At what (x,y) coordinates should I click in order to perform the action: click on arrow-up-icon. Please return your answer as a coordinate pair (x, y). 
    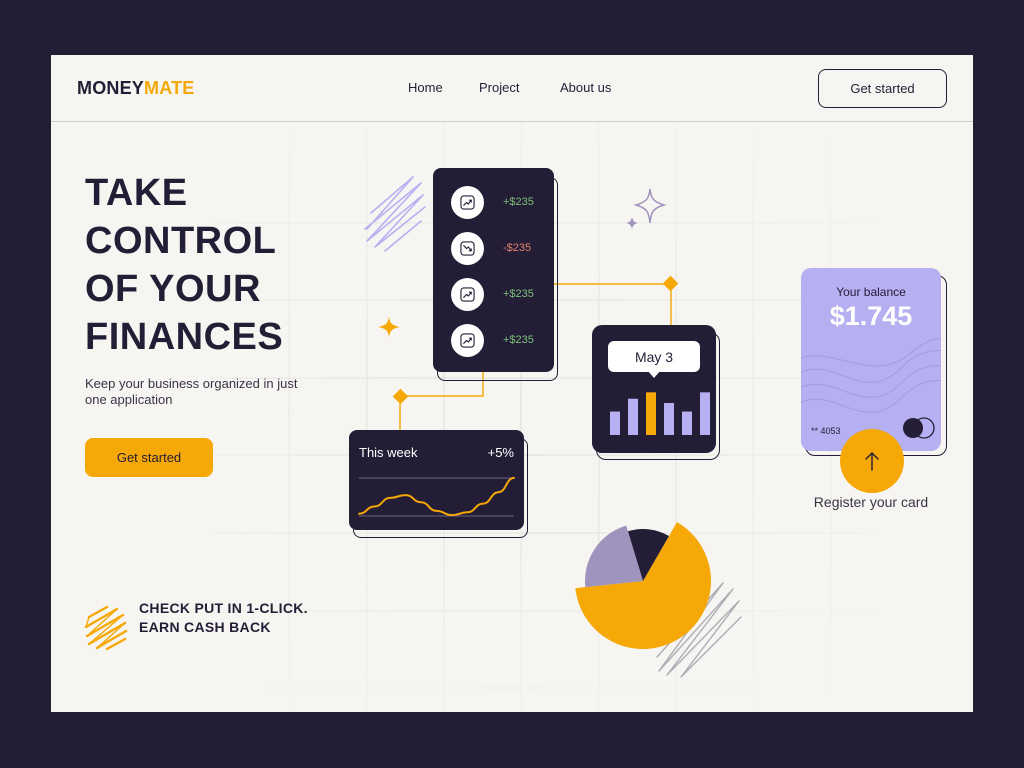
    Looking at the image, I should click on (872, 461).